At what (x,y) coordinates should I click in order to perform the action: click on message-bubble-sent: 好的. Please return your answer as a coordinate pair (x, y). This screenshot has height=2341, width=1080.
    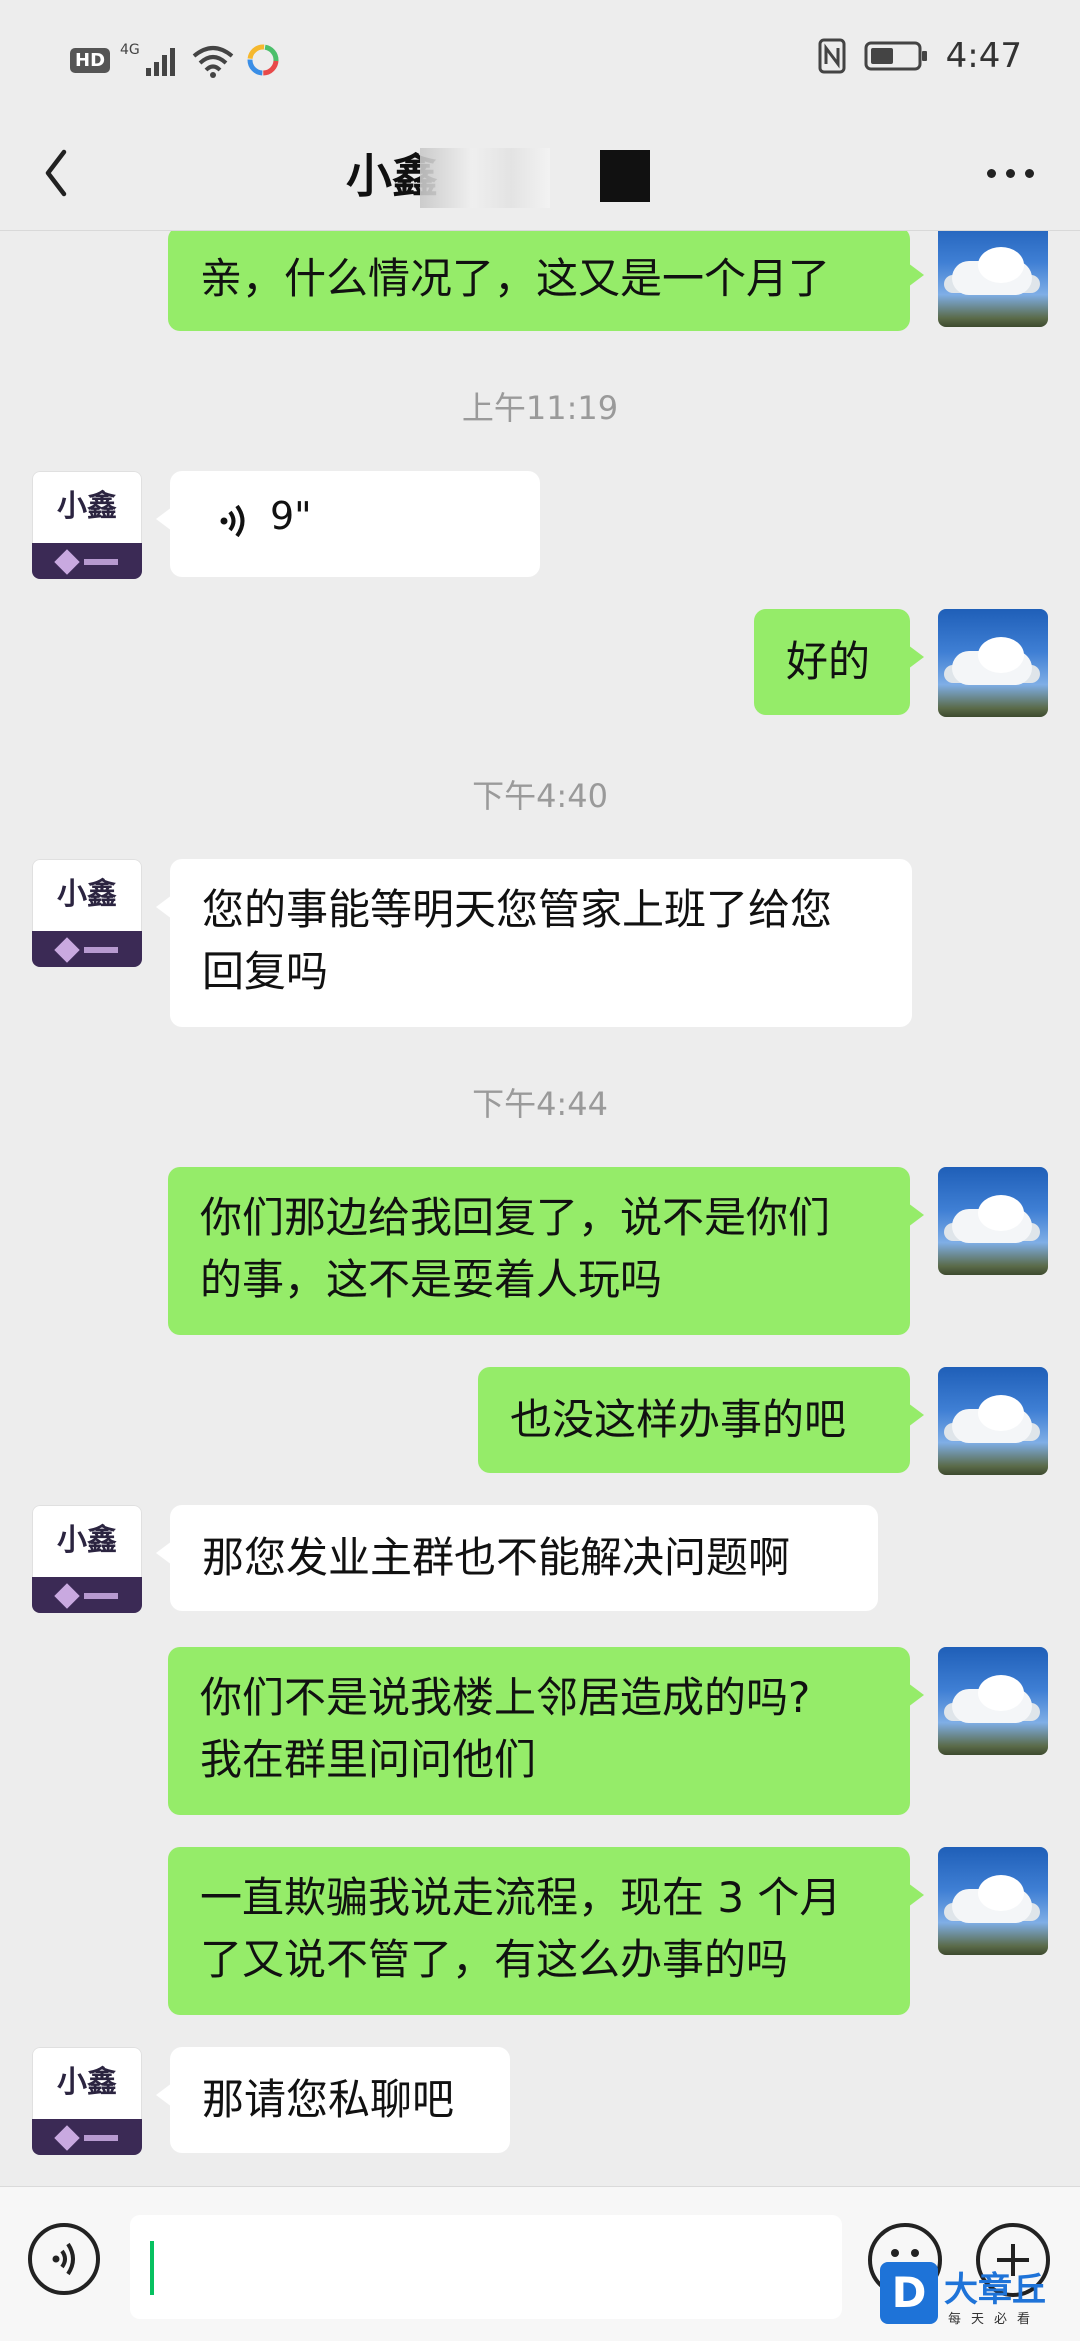
    Looking at the image, I should click on (839, 662).